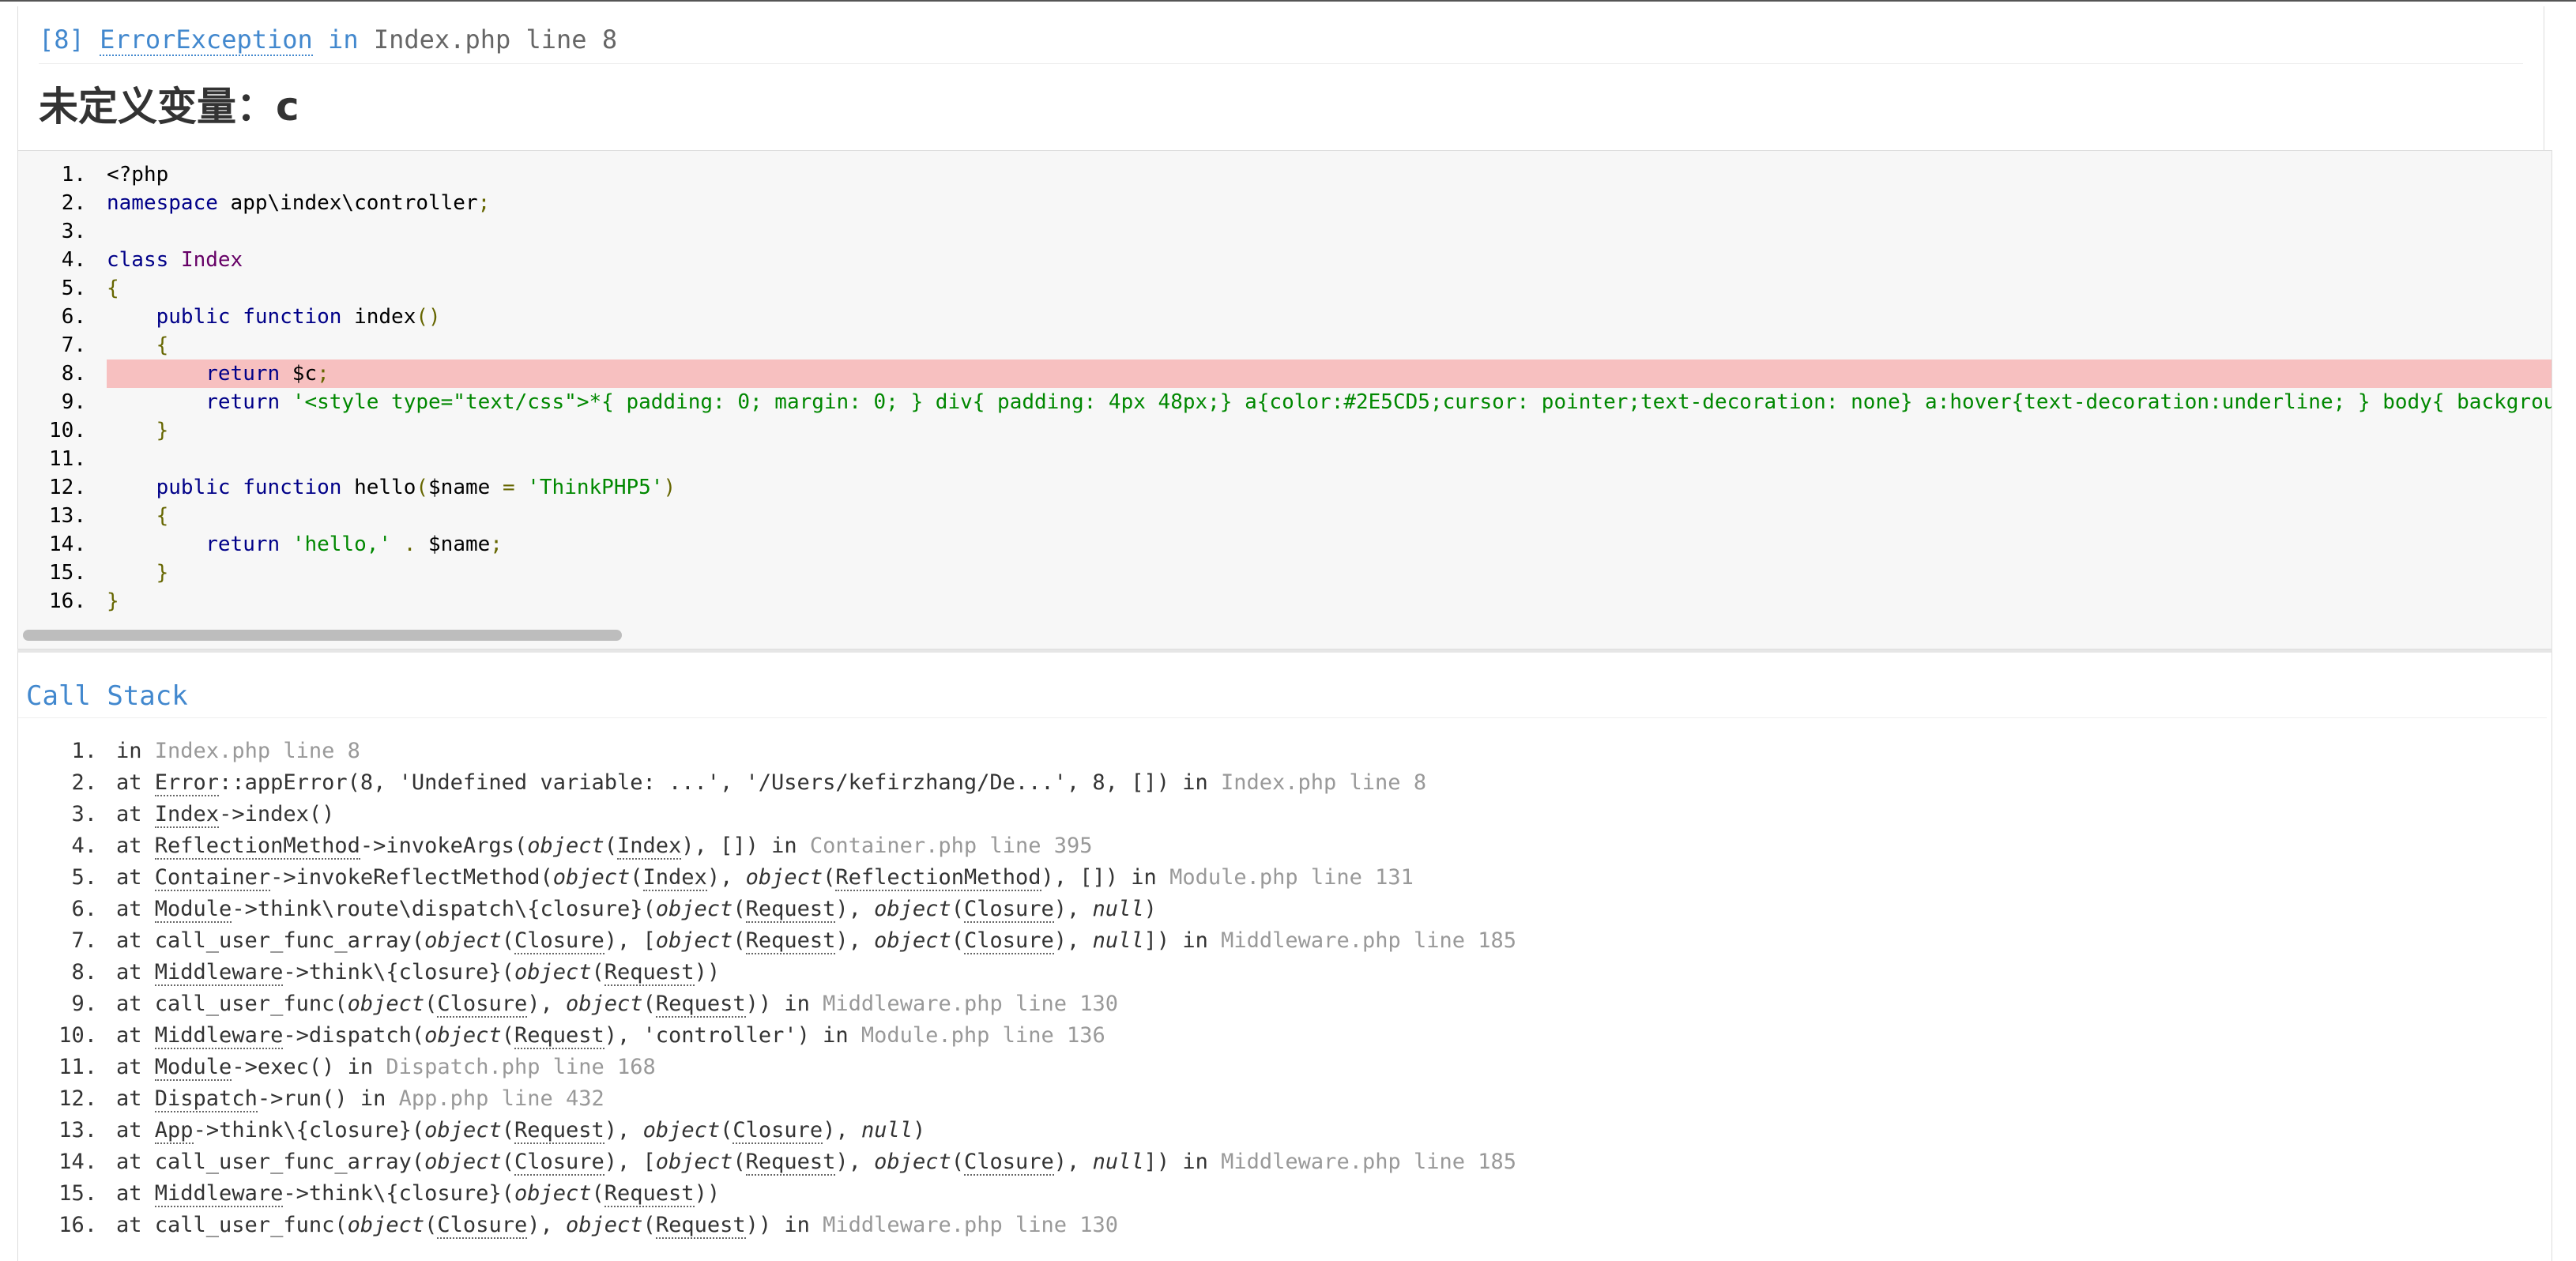 This screenshot has width=2576, height=1261. What do you see at coordinates (67, 573) in the screenshot?
I see `line-number: 15.` at bounding box center [67, 573].